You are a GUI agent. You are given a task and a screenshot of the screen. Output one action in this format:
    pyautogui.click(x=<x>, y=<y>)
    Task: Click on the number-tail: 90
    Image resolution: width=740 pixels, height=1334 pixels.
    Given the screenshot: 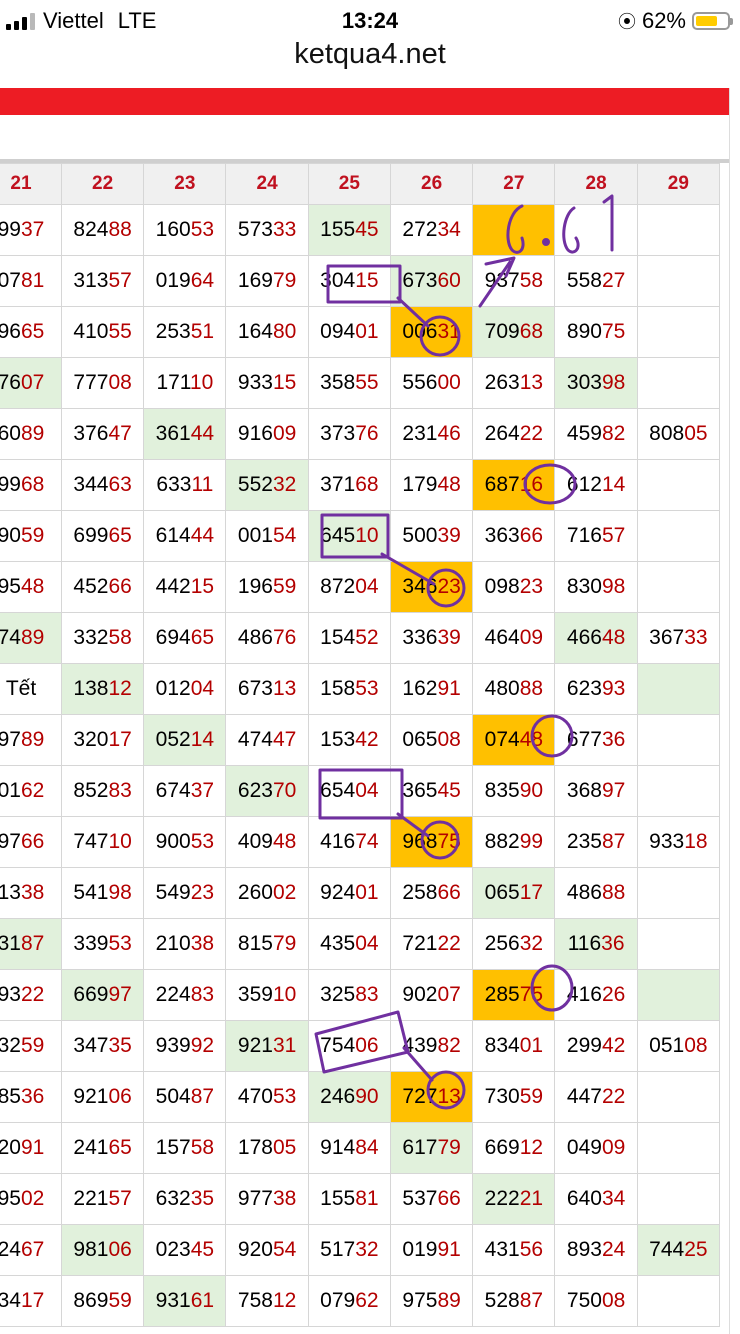 What is the action you would take?
    pyautogui.click(x=531, y=790)
    